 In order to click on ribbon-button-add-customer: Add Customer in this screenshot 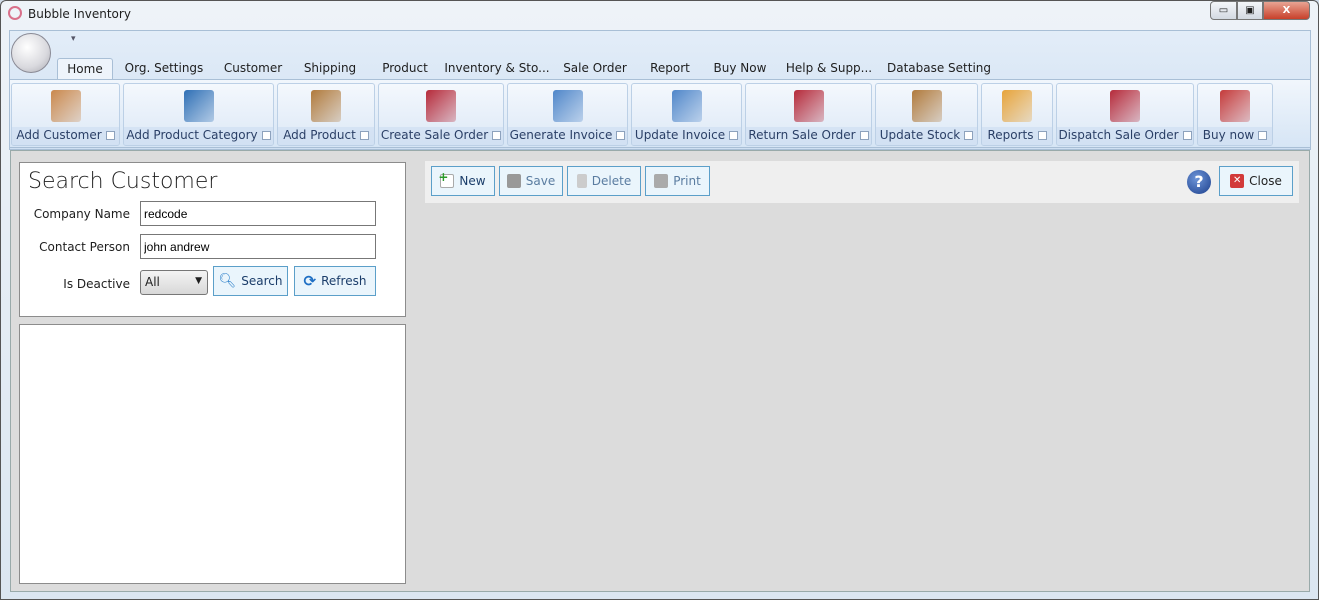, I will do `click(65, 114)`.